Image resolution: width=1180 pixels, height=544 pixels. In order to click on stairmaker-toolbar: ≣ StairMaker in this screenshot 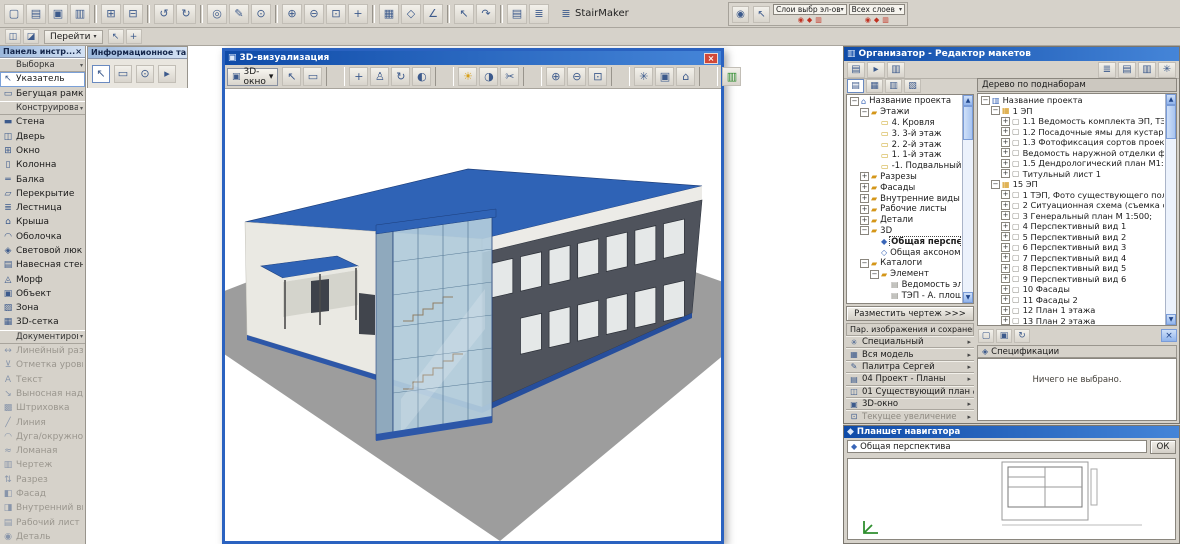, I will do `click(594, 13)`.